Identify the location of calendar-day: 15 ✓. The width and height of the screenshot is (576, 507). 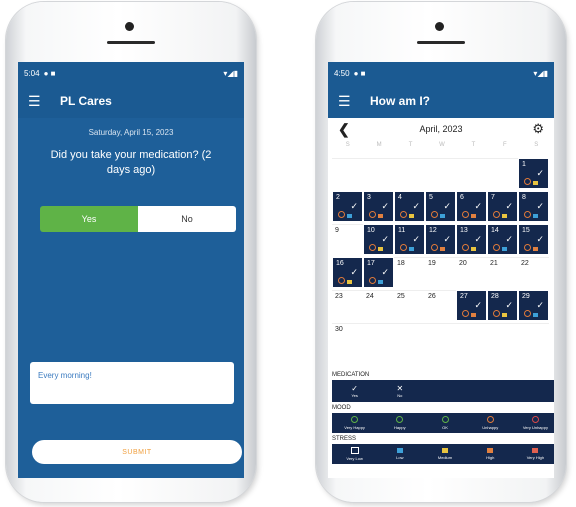
(533, 239).